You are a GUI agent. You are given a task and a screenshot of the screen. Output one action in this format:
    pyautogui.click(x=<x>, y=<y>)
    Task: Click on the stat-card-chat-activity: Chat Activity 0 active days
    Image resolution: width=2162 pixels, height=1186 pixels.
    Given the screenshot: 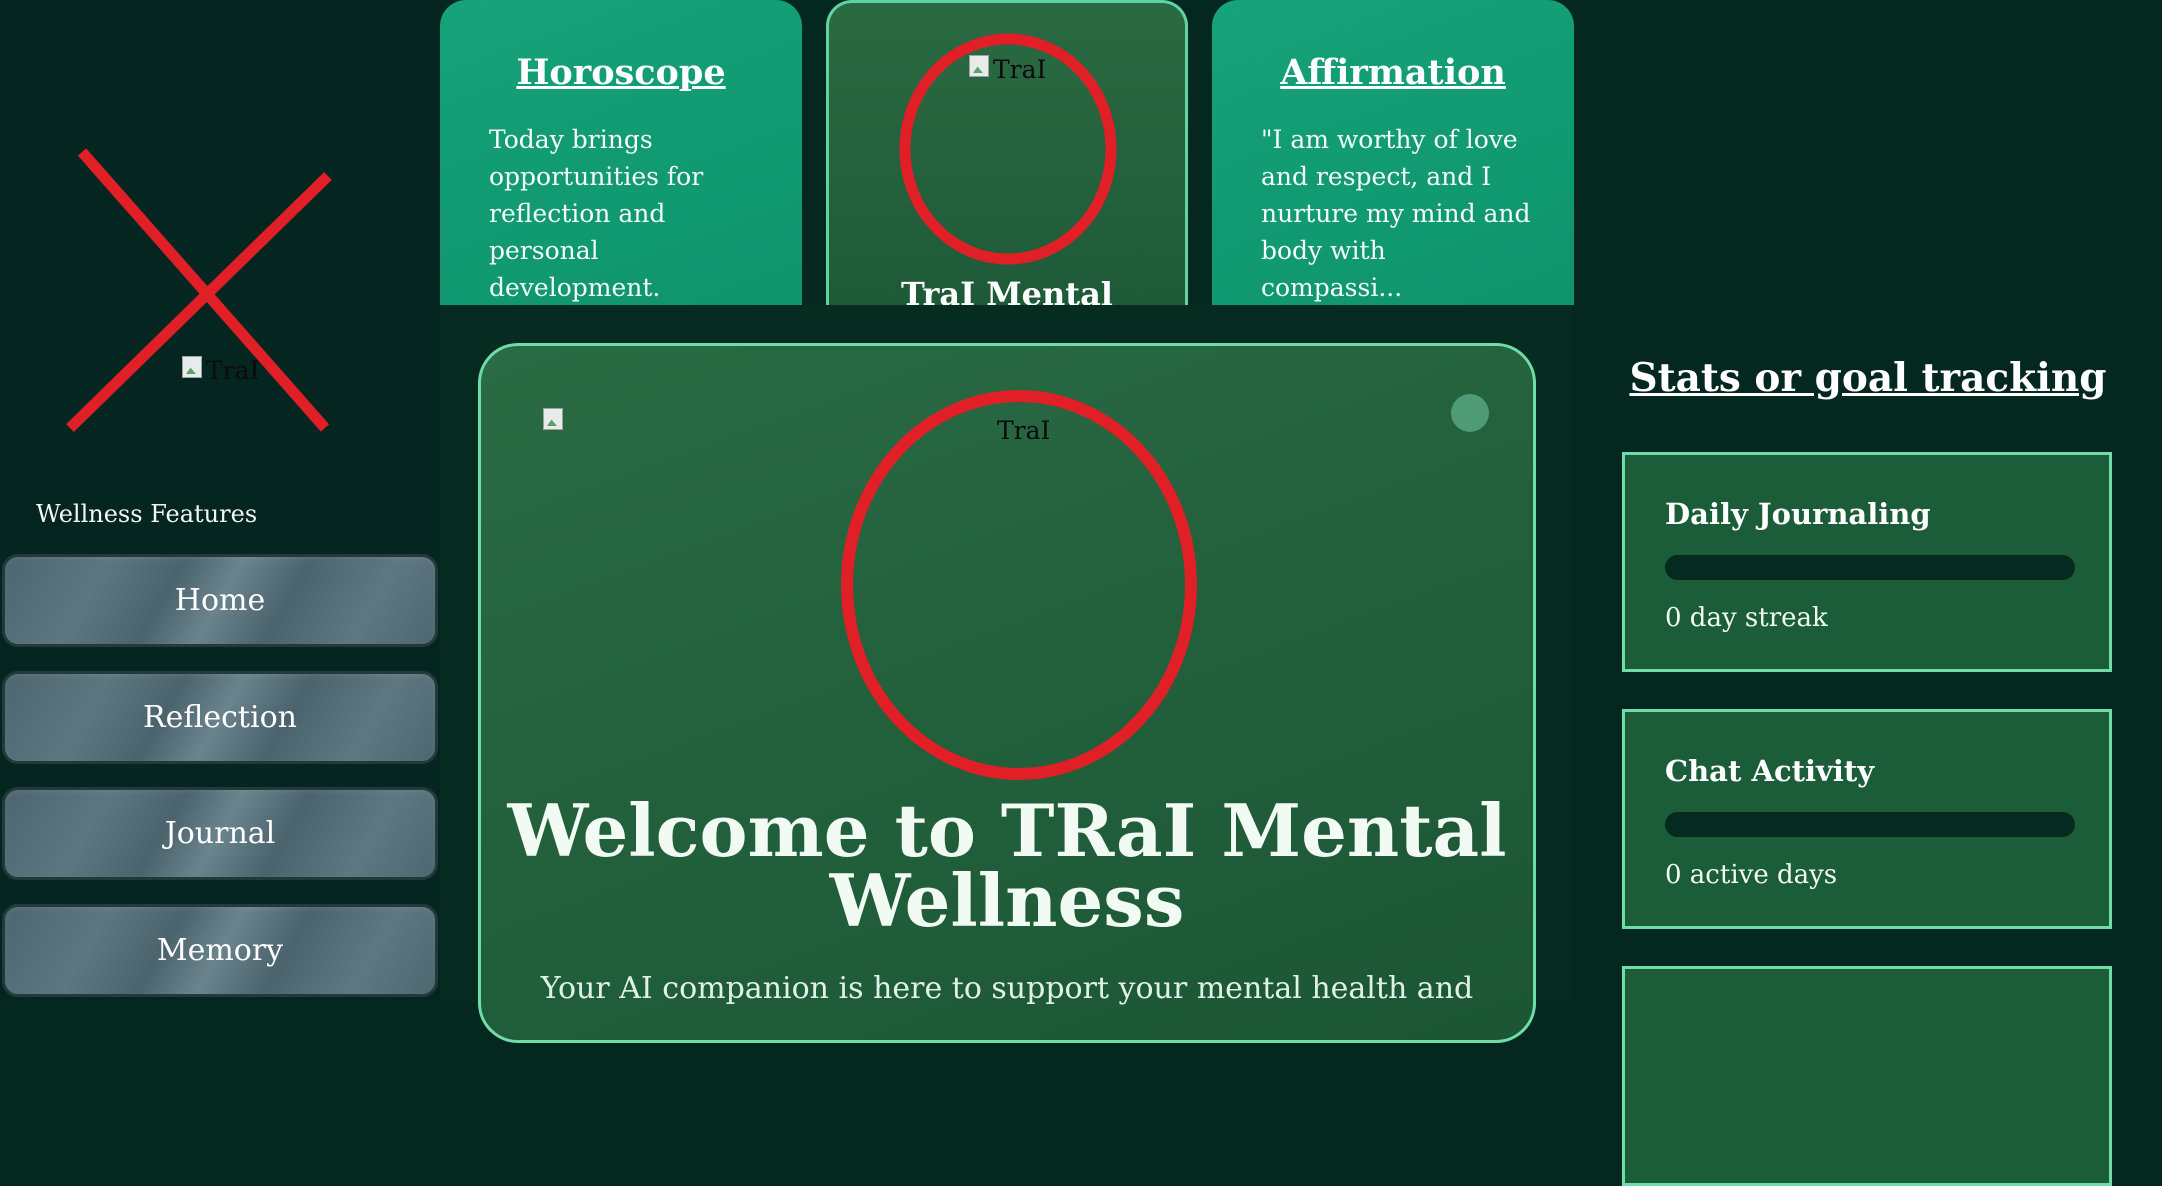 What is the action you would take?
    pyautogui.click(x=1867, y=819)
    